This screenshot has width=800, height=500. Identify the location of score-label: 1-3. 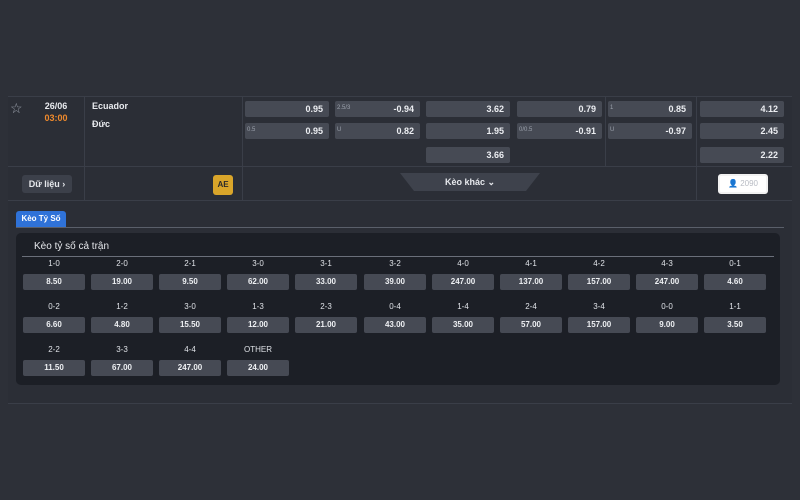
(258, 306).